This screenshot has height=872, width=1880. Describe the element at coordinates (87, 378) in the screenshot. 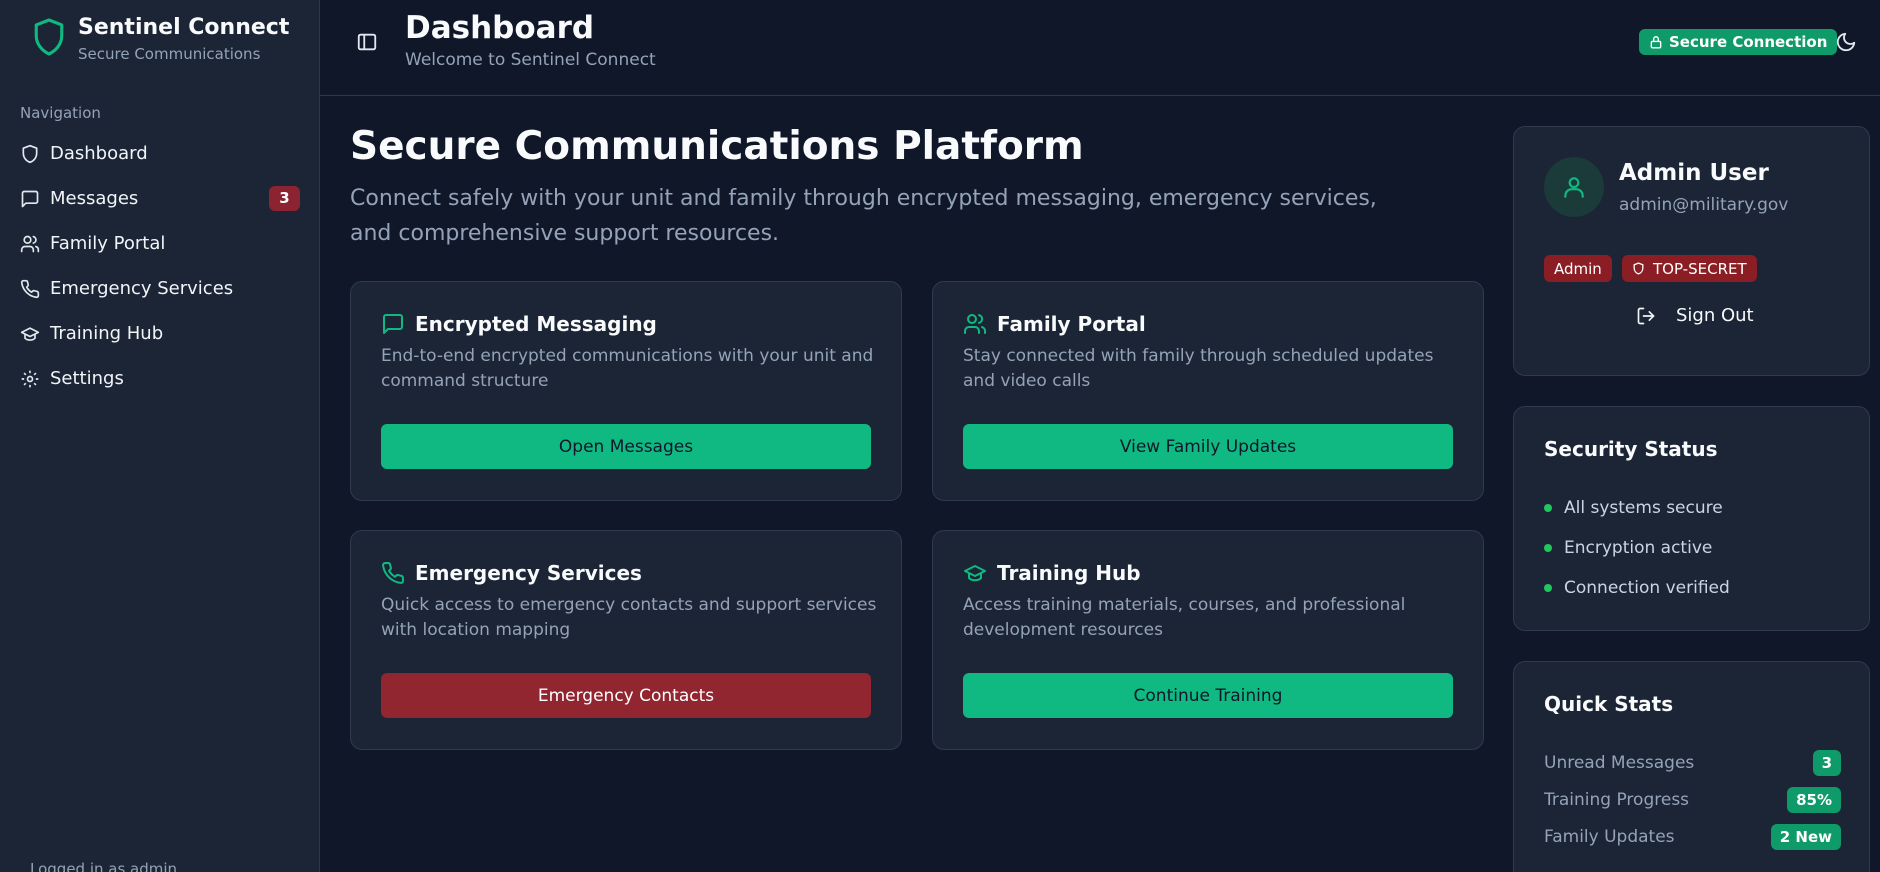

I see `sidebar-item-label: Settings` at that location.